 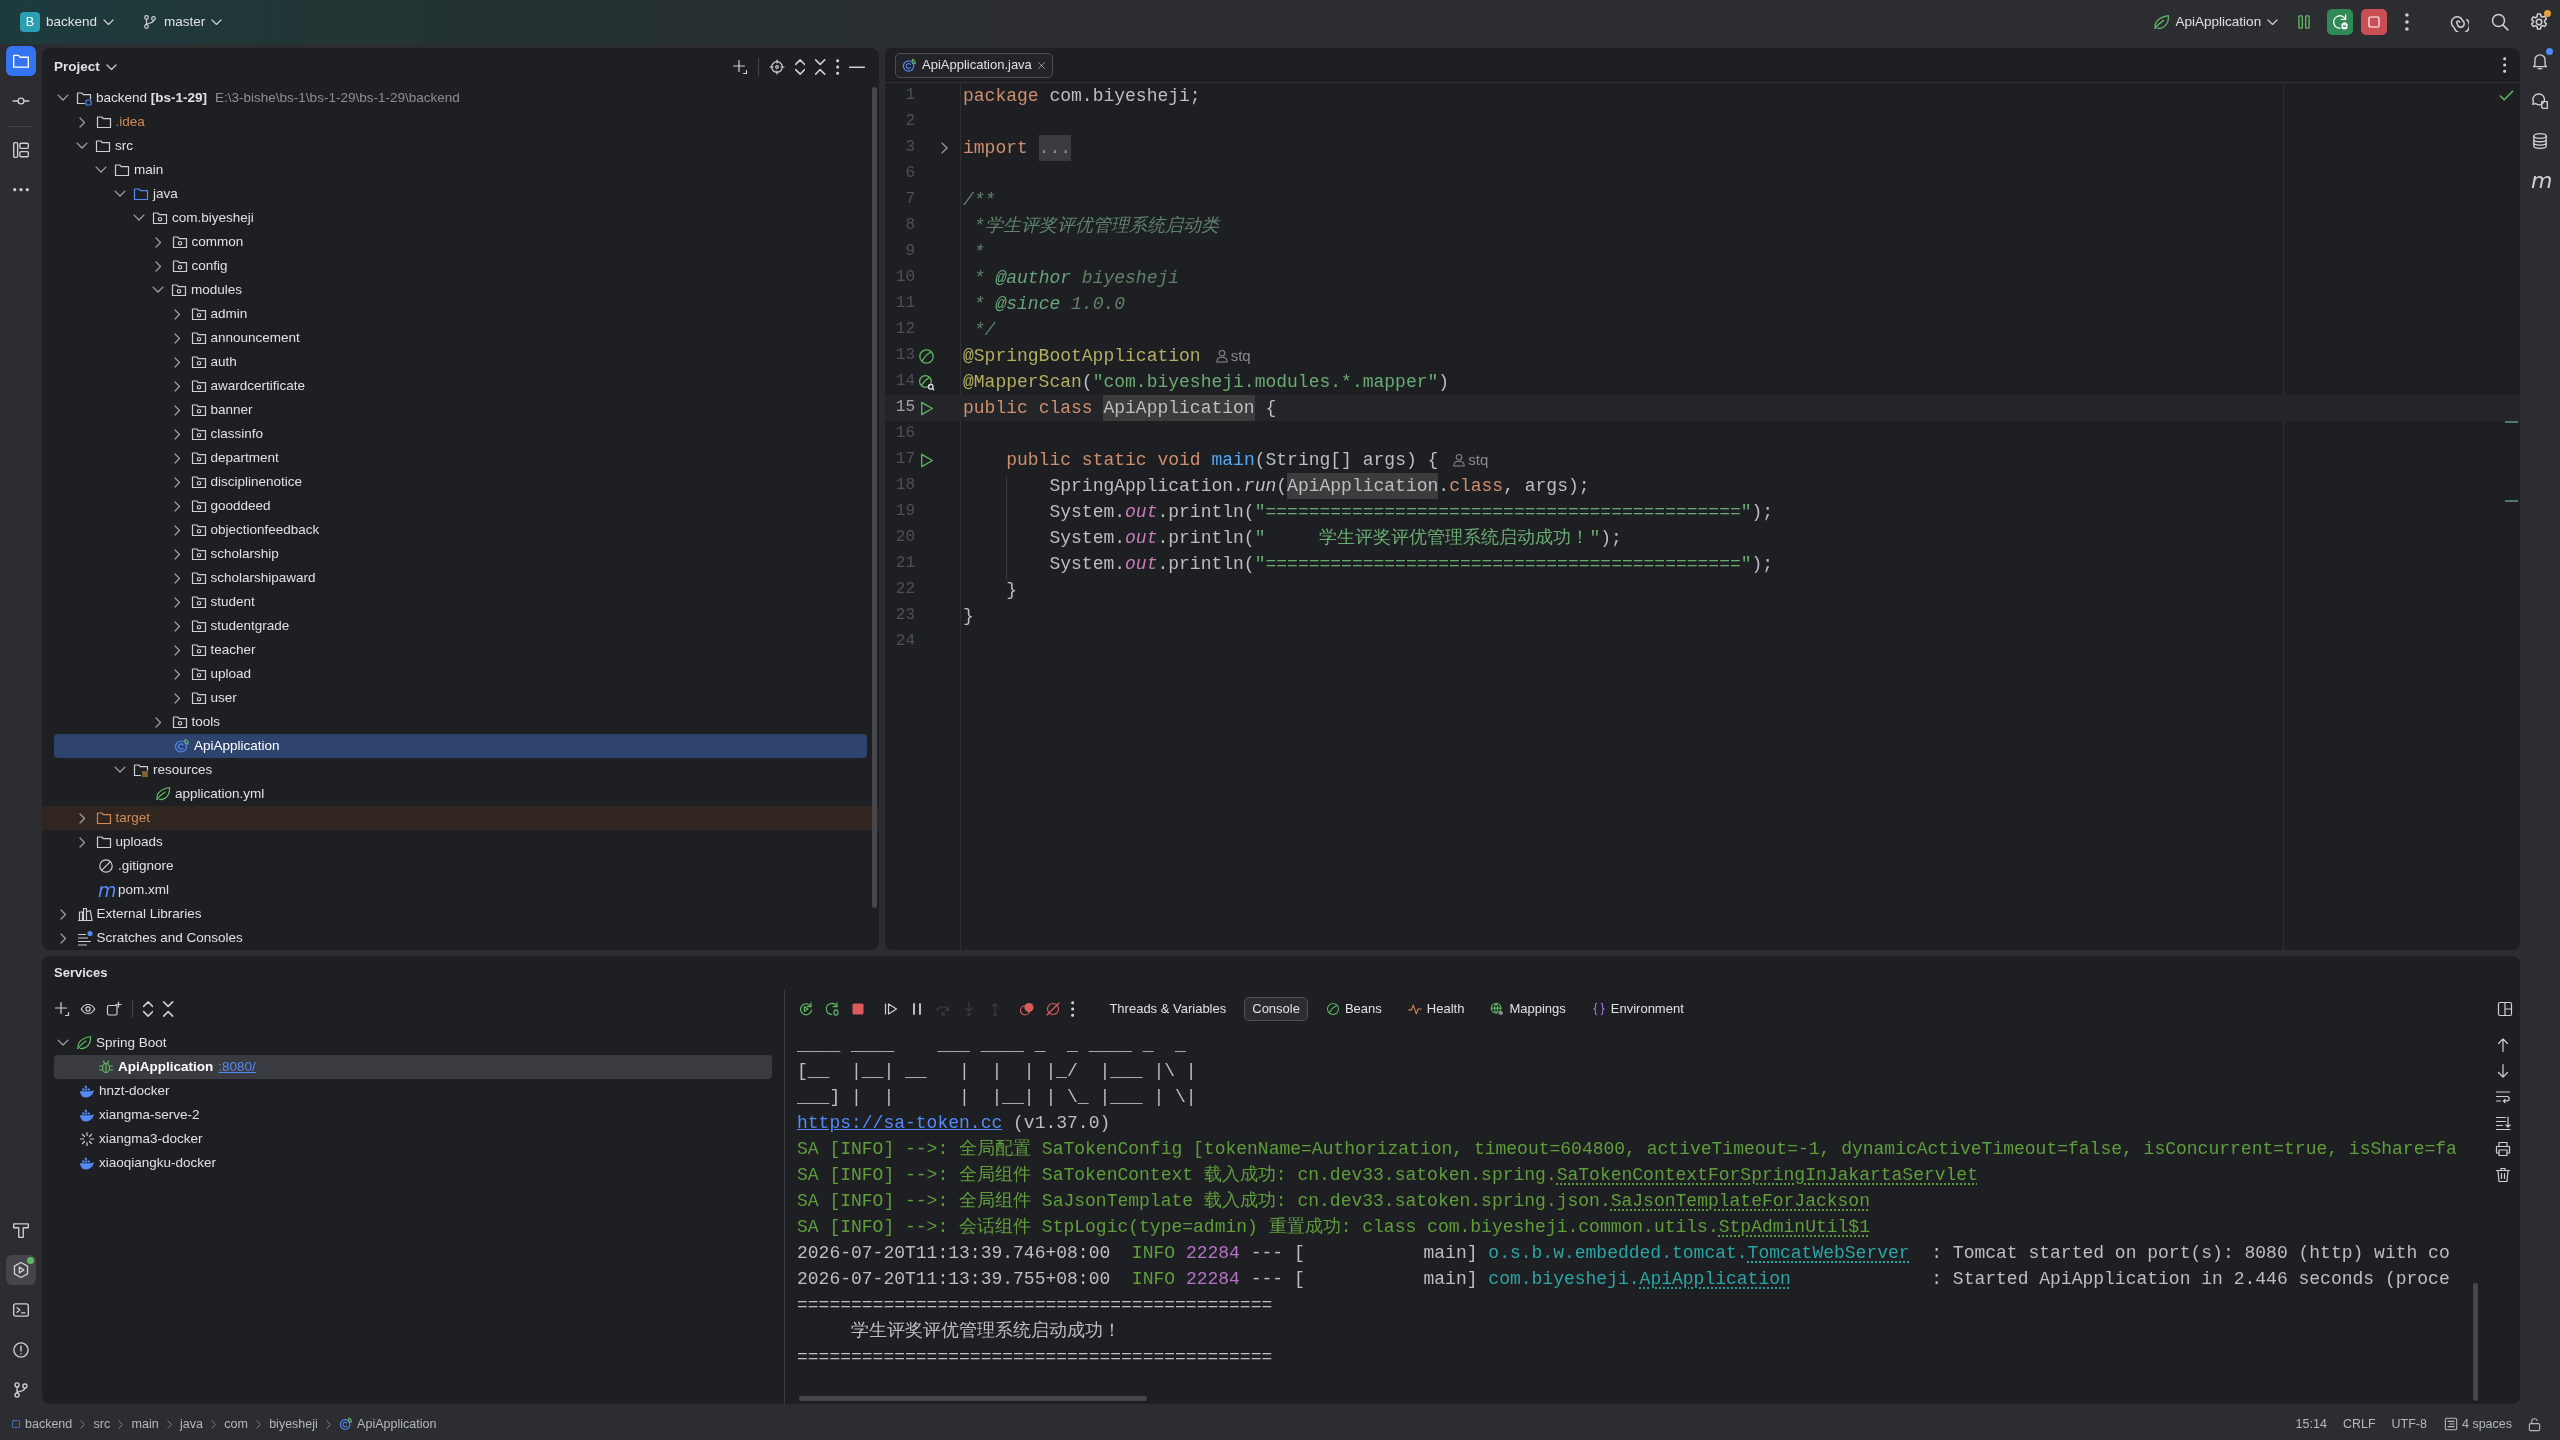 What do you see at coordinates (21, 61) in the screenshot?
I see `tool-window-button` at bounding box center [21, 61].